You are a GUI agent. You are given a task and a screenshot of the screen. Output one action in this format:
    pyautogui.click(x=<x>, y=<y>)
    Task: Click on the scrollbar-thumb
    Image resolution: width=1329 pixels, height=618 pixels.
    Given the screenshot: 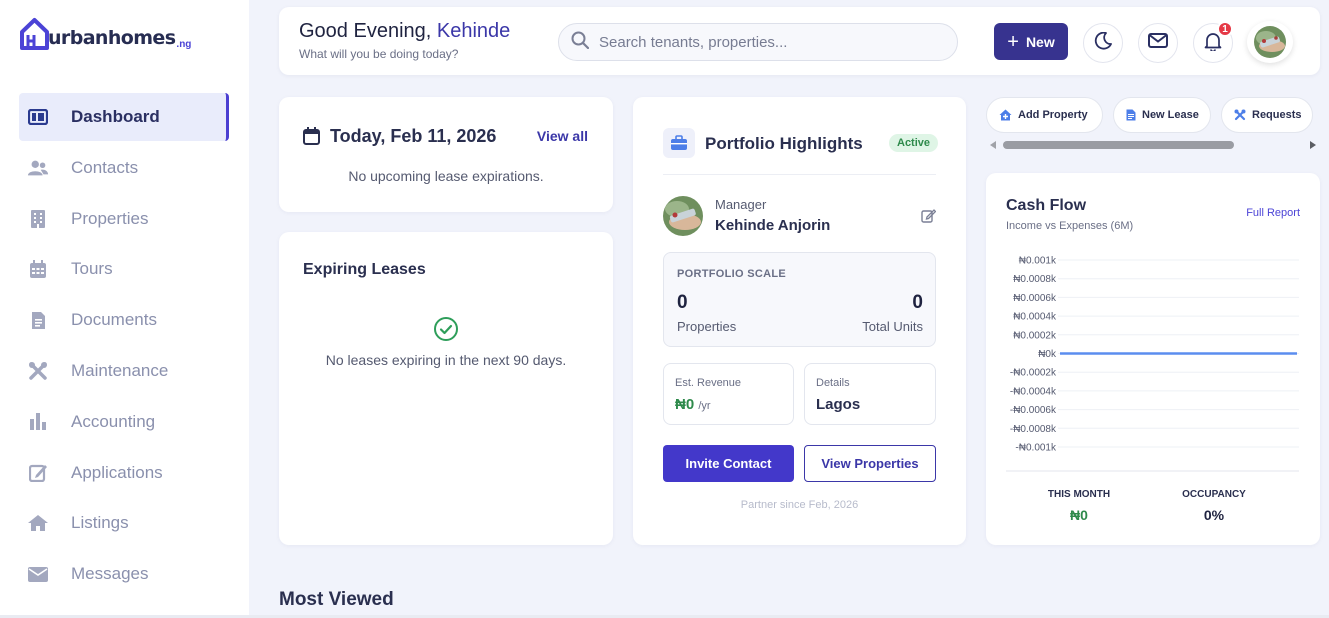 What is the action you would take?
    pyautogui.click(x=1118, y=145)
    